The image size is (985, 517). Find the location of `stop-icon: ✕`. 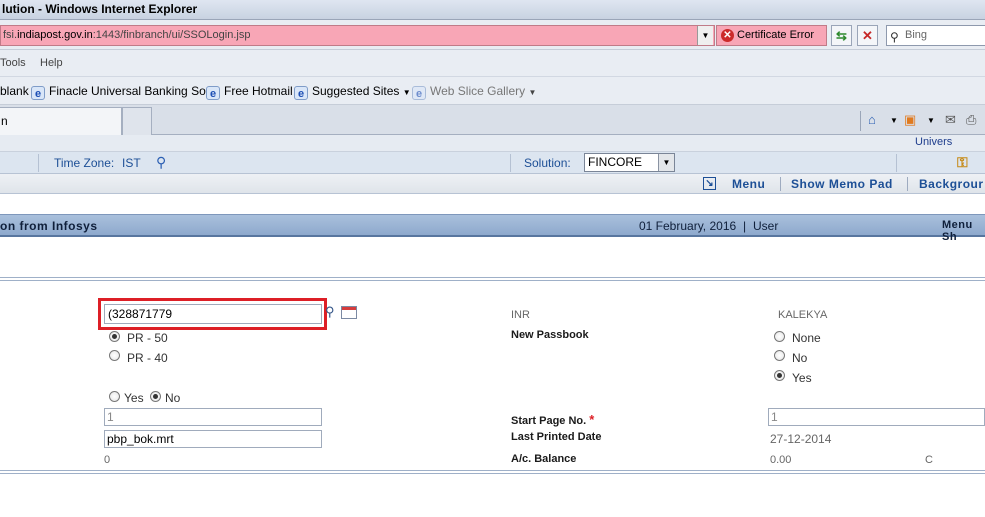

stop-icon: ✕ is located at coordinates (867, 35).